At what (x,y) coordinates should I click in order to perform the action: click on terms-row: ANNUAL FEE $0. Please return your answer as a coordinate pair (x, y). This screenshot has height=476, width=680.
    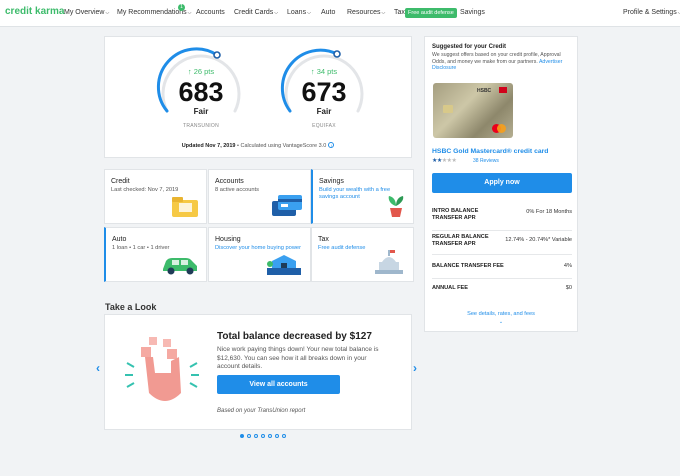
    Looking at the image, I should click on (502, 291).